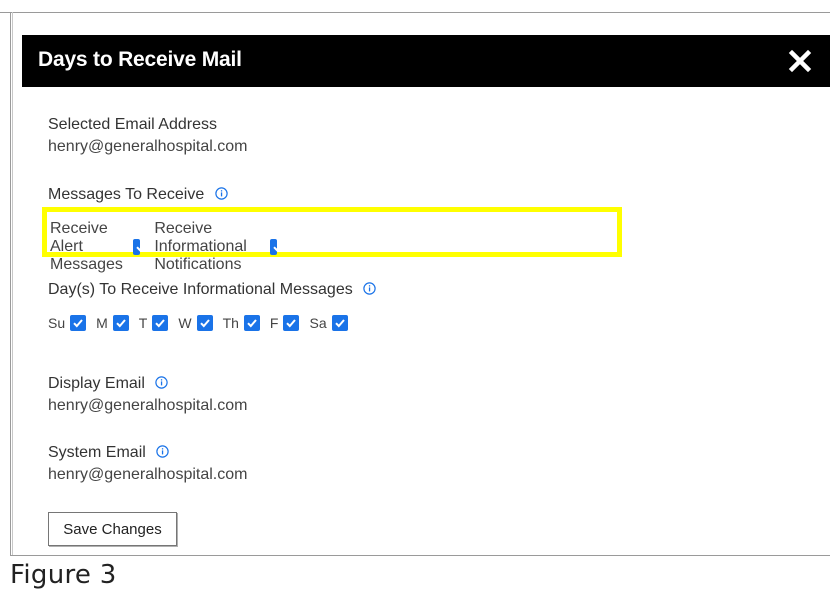  Describe the element at coordinates (230, 323) in the screenshot. I see `day-label: Th` at that location.